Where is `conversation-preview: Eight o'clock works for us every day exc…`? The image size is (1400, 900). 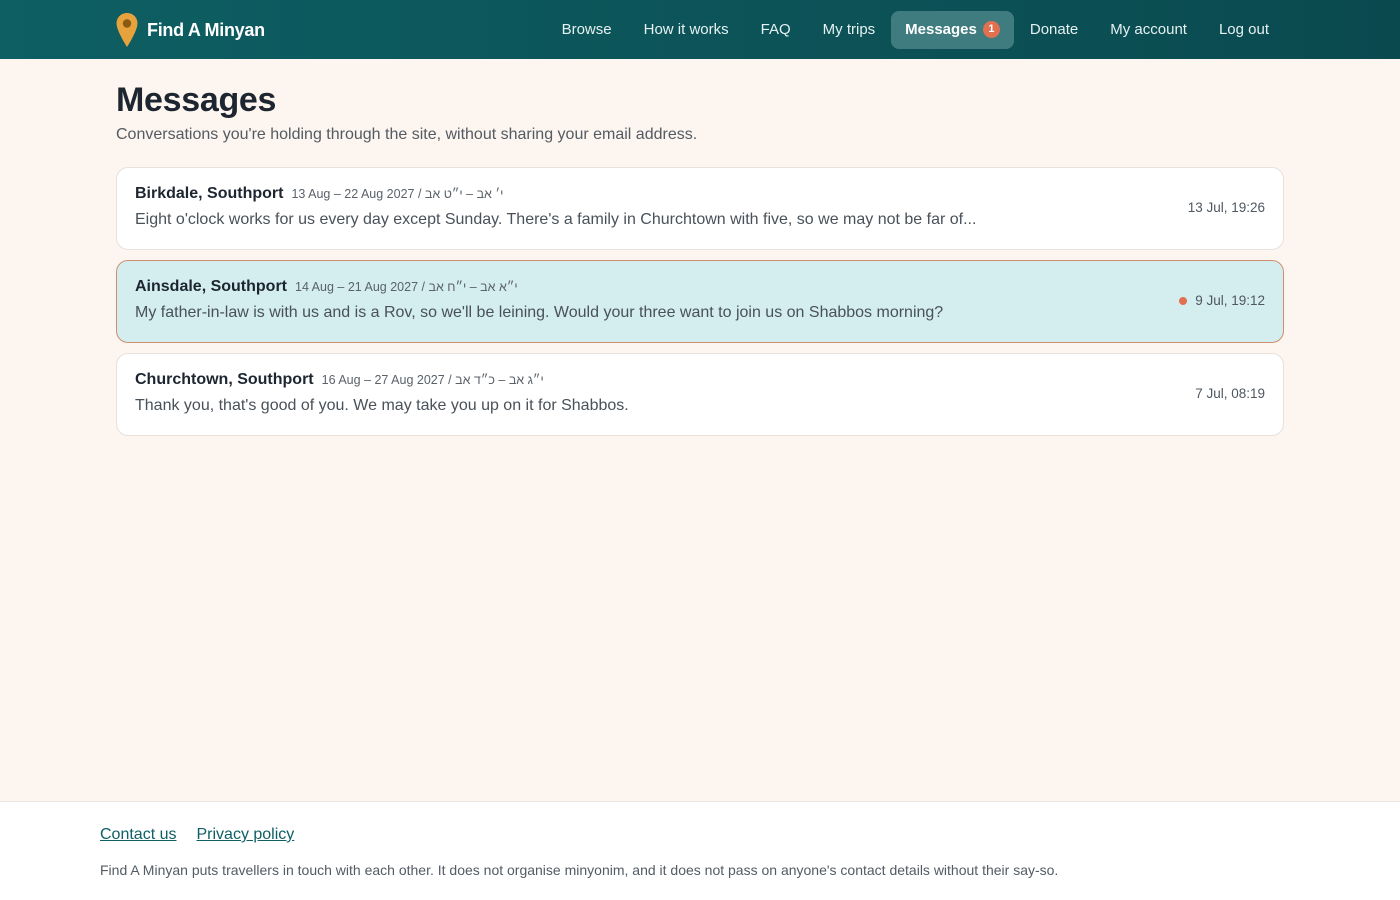 conversation-preview: Eight o'clock works for us every day exc… is located at coordinates (556, 219).